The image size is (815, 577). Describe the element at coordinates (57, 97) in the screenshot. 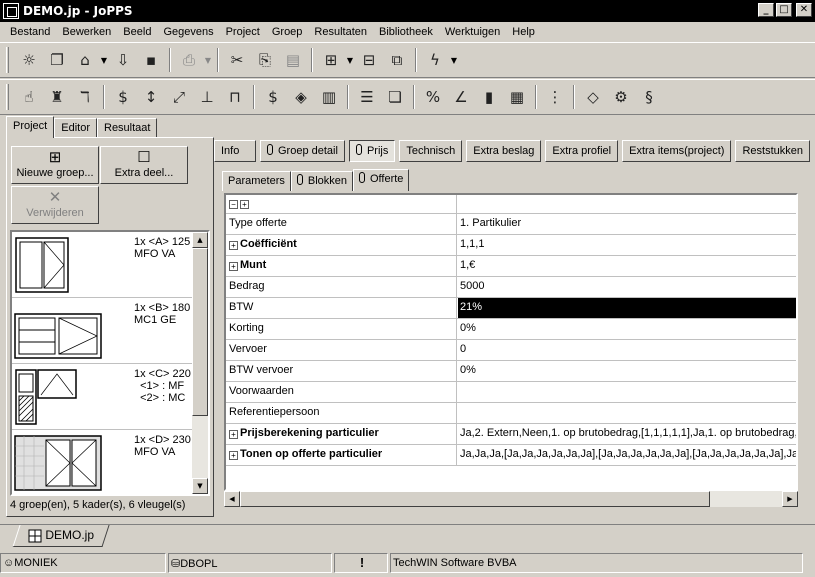

I see `profile-stack-icon: ♜` at that location.